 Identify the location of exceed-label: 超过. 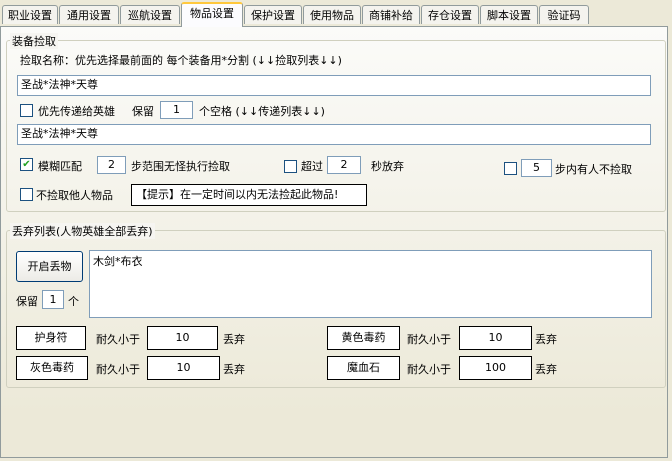
(312, 166).